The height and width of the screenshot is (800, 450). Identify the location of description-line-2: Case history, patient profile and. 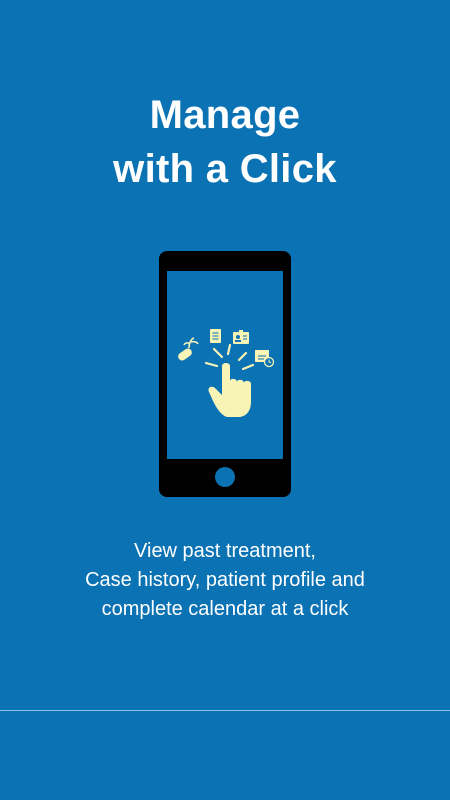
(225, 580).